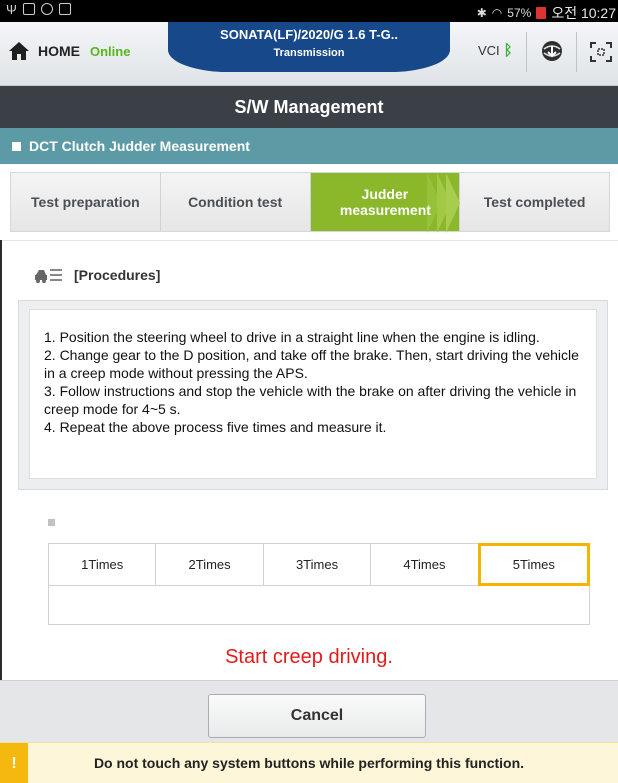 Image resolution: width=618 pixels, height=783 pixels. I want to click on step-test-completed: Test completed, so click(534, 202).